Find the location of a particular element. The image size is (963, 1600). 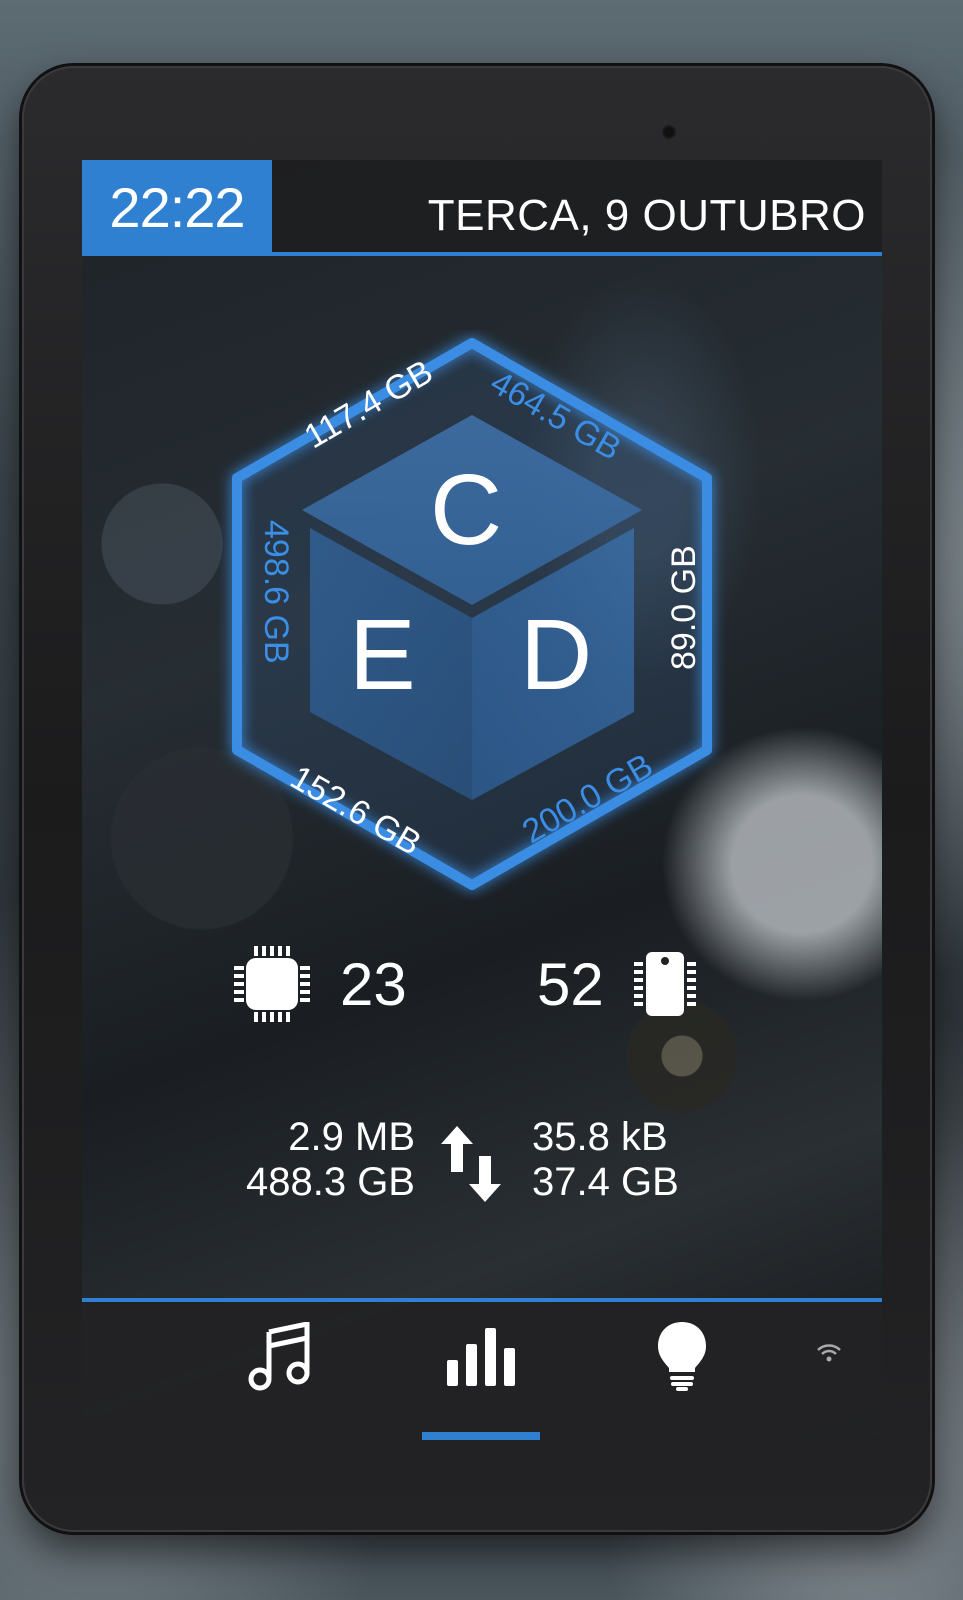

download-current: 35.8 kB is located at coordinates (600, 1137).